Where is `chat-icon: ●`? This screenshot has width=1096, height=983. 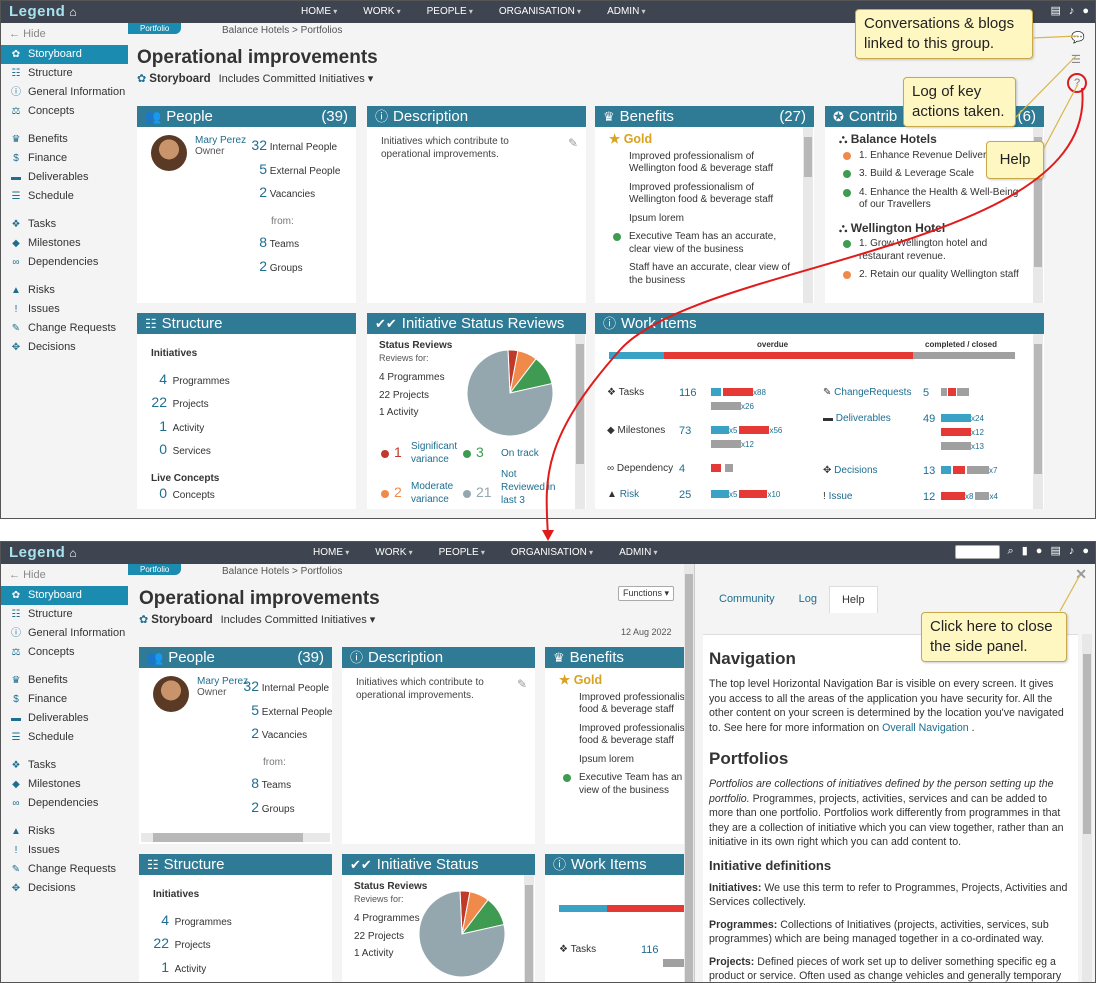 chat-icon: ● is located at coordinates (1039, 552).